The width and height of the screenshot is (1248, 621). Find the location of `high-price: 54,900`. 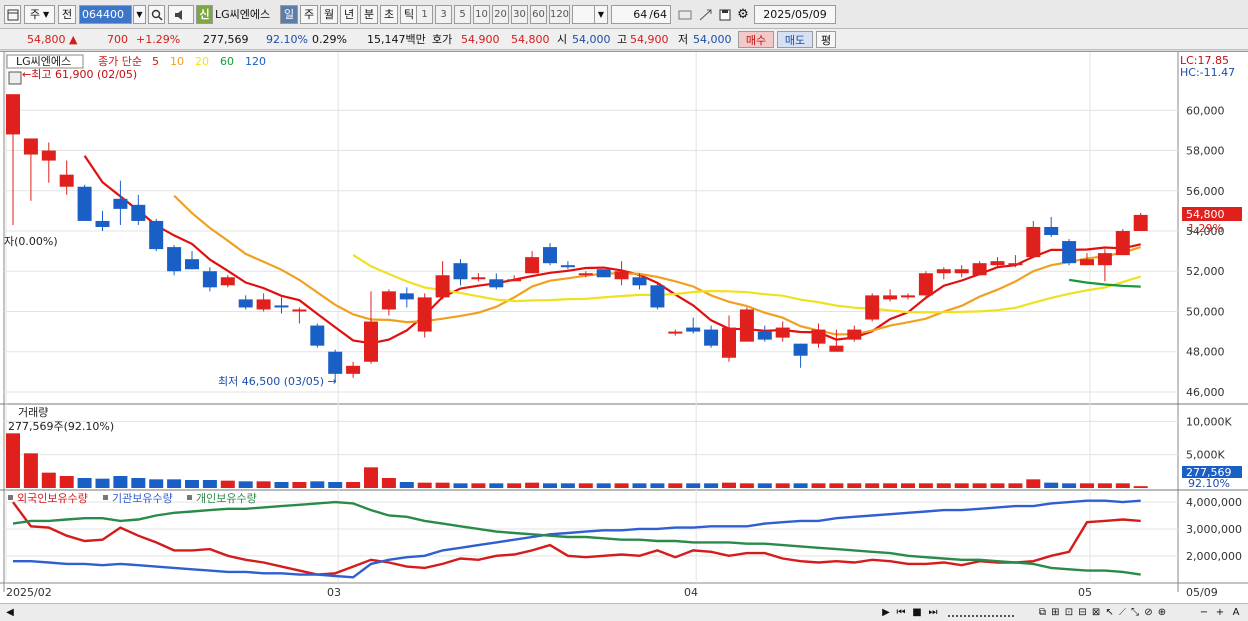

high-price: 54,900 is located at coordinates (649, 39).